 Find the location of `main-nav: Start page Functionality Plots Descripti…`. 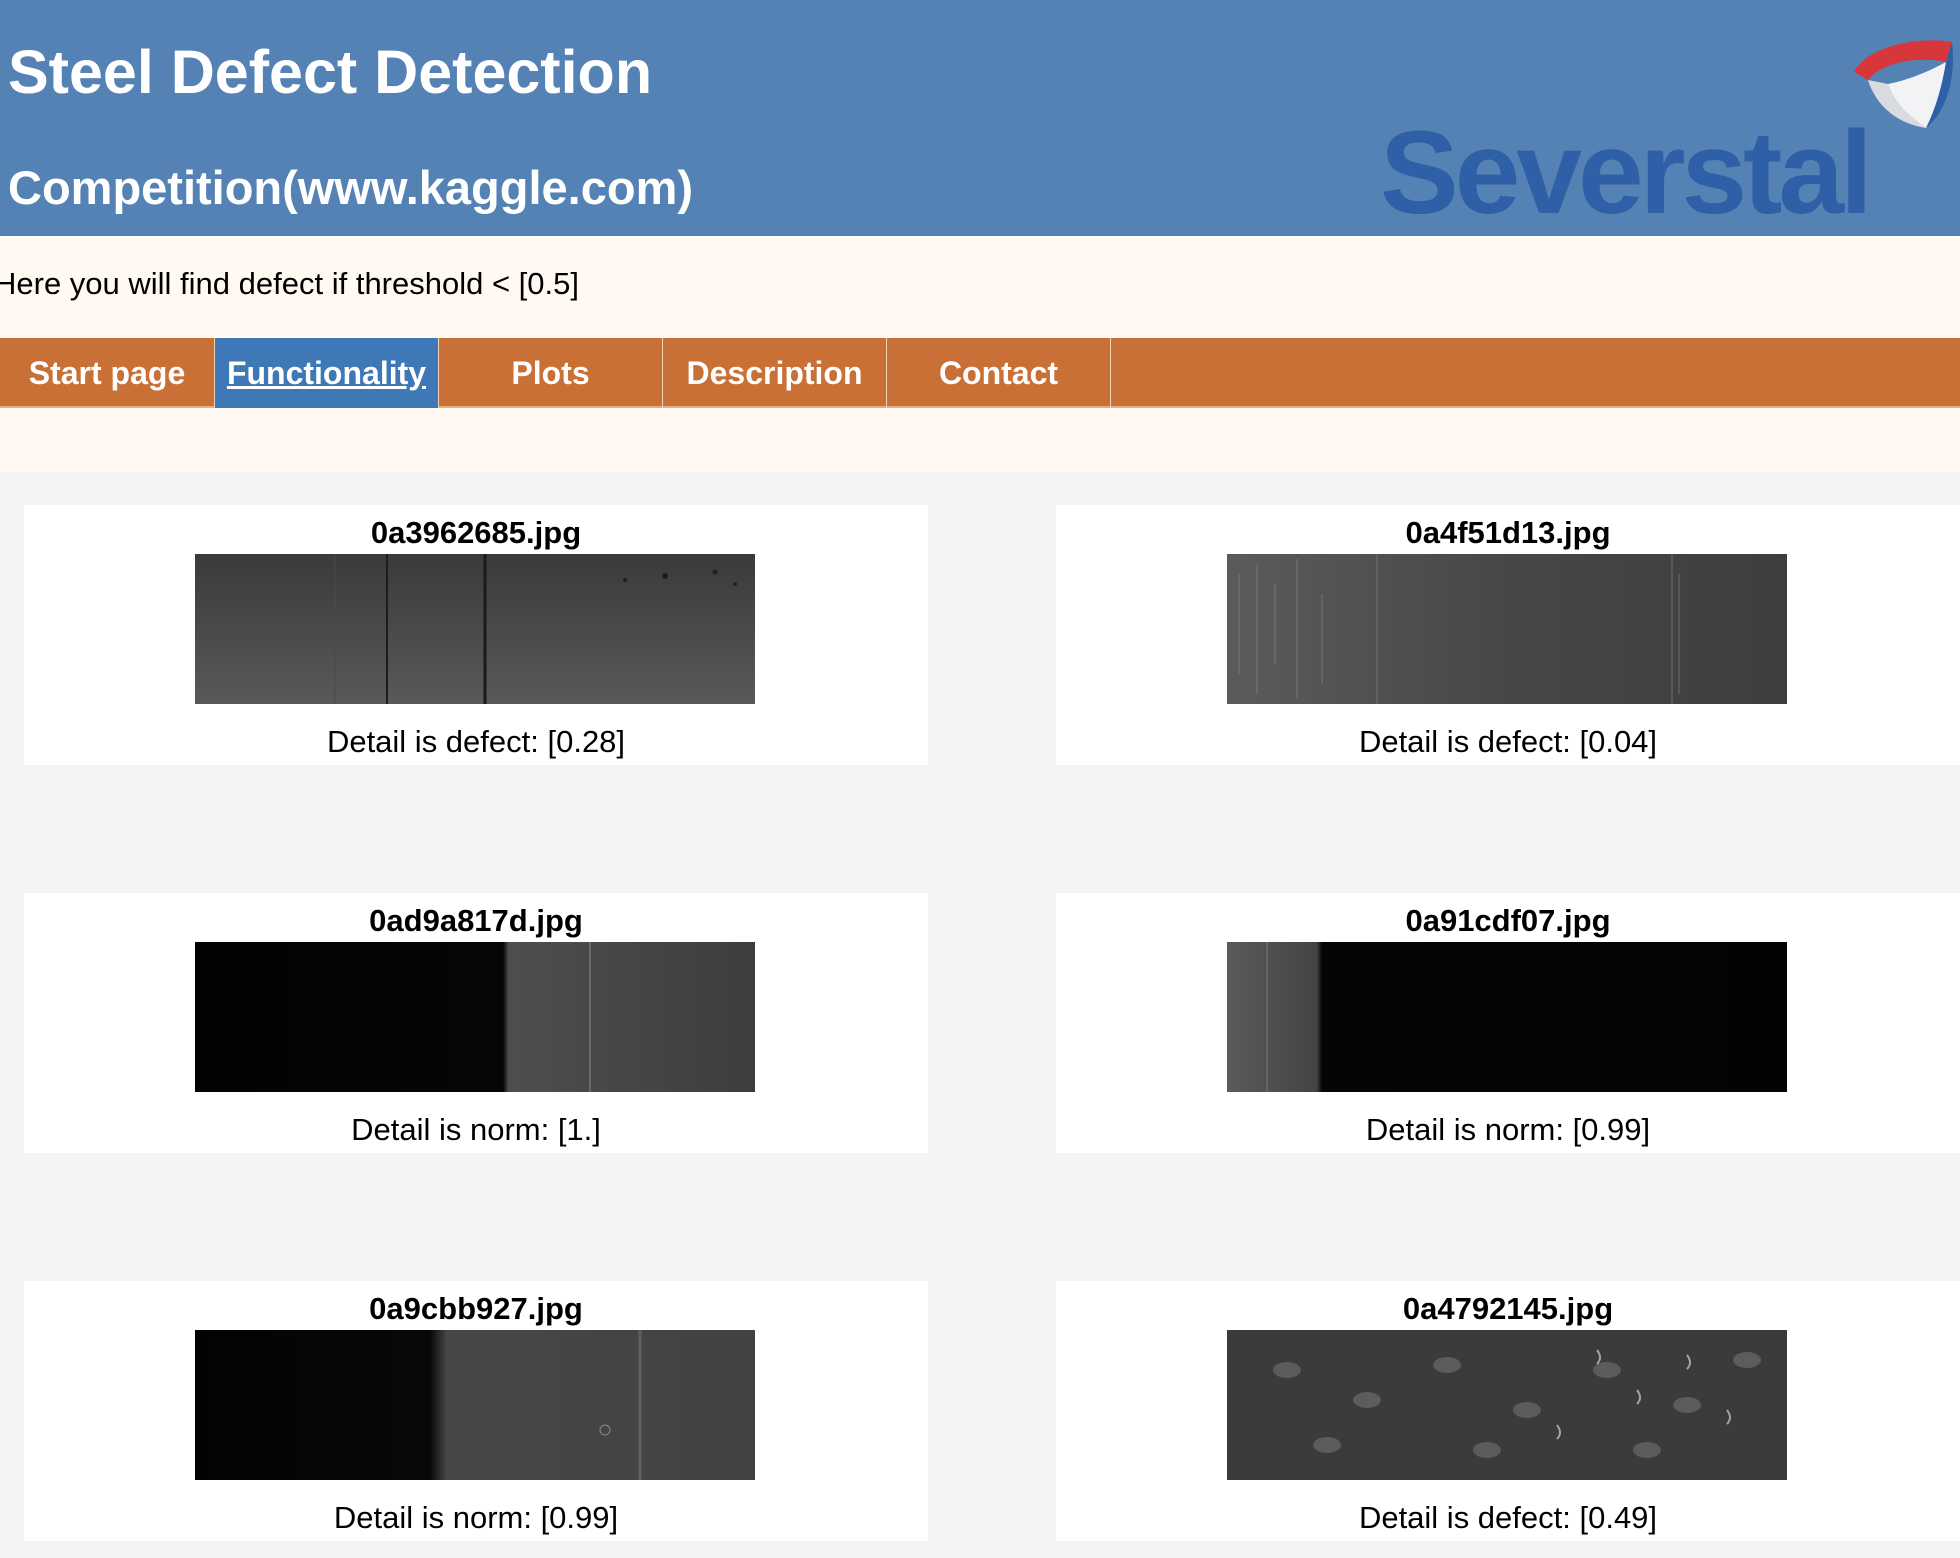

main-nav: Start page Functionality Plots Descripti… is located at coordinates (980, 373).